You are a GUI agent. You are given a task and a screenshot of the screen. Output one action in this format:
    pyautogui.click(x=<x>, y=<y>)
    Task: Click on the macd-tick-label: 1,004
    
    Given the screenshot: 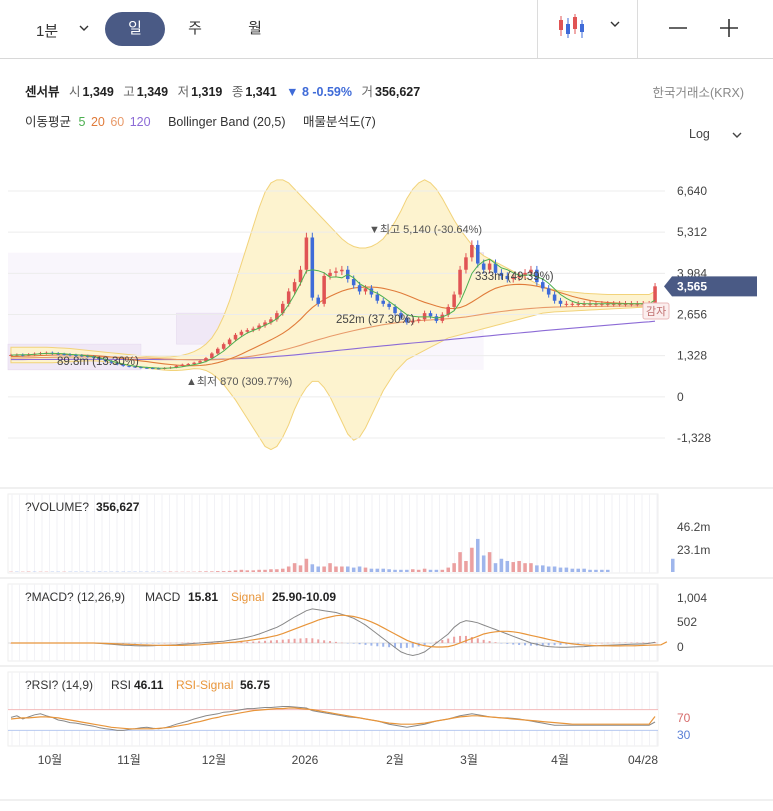 What is the action you would take?
    pyautogui.click(x=692, y=598)
    